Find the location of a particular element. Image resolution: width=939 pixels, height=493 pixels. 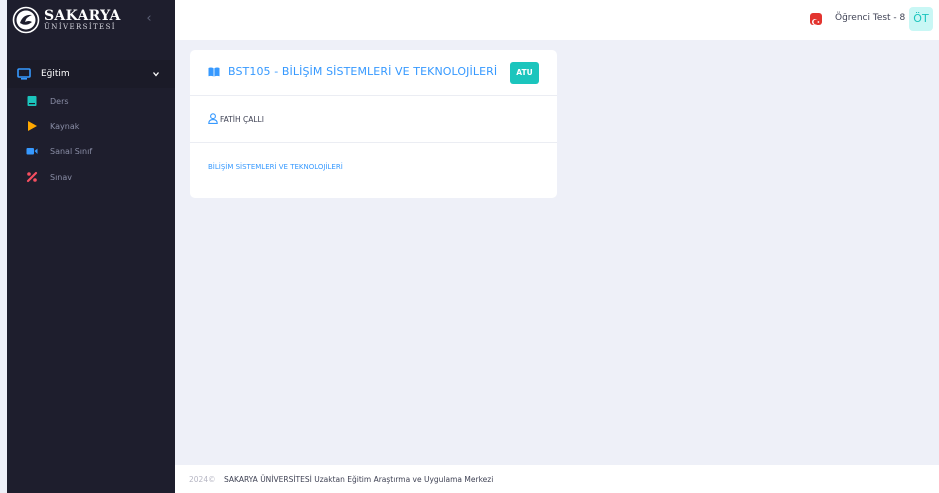

sidebar-section-egitim: Eğitim is located at coordinates (91, 74).